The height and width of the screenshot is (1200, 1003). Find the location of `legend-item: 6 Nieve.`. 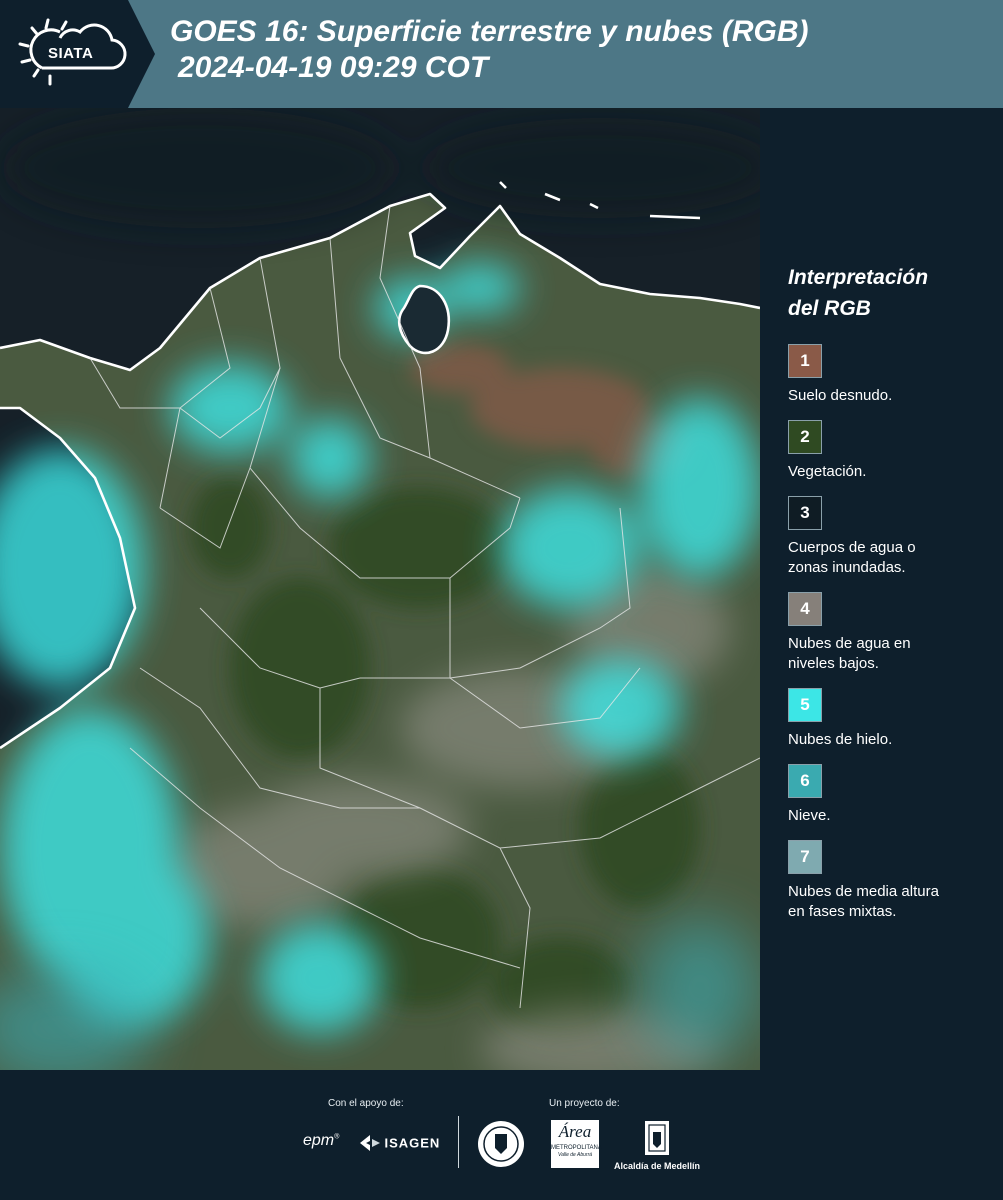

legend-item: 6 Nieve. is located at coordinates (888, 795).